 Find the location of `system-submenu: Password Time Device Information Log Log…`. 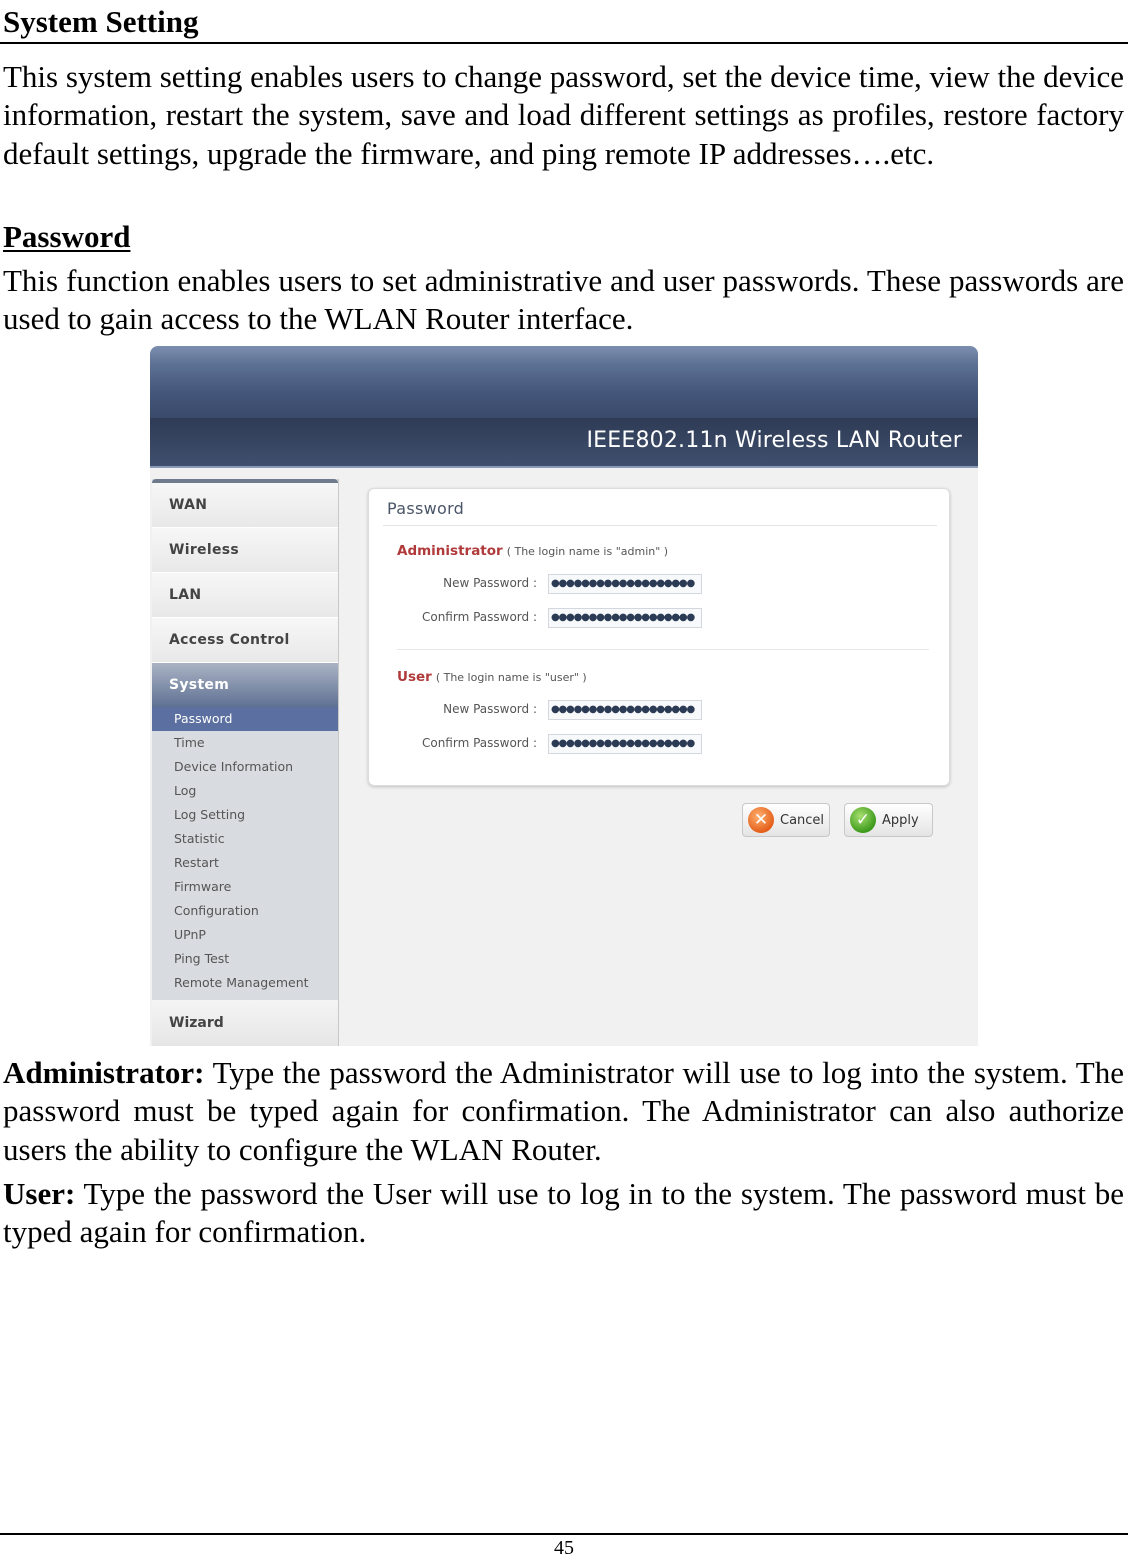

system-submenu: Password Time Device Information Log Log… is located at coordinates (245, 852).